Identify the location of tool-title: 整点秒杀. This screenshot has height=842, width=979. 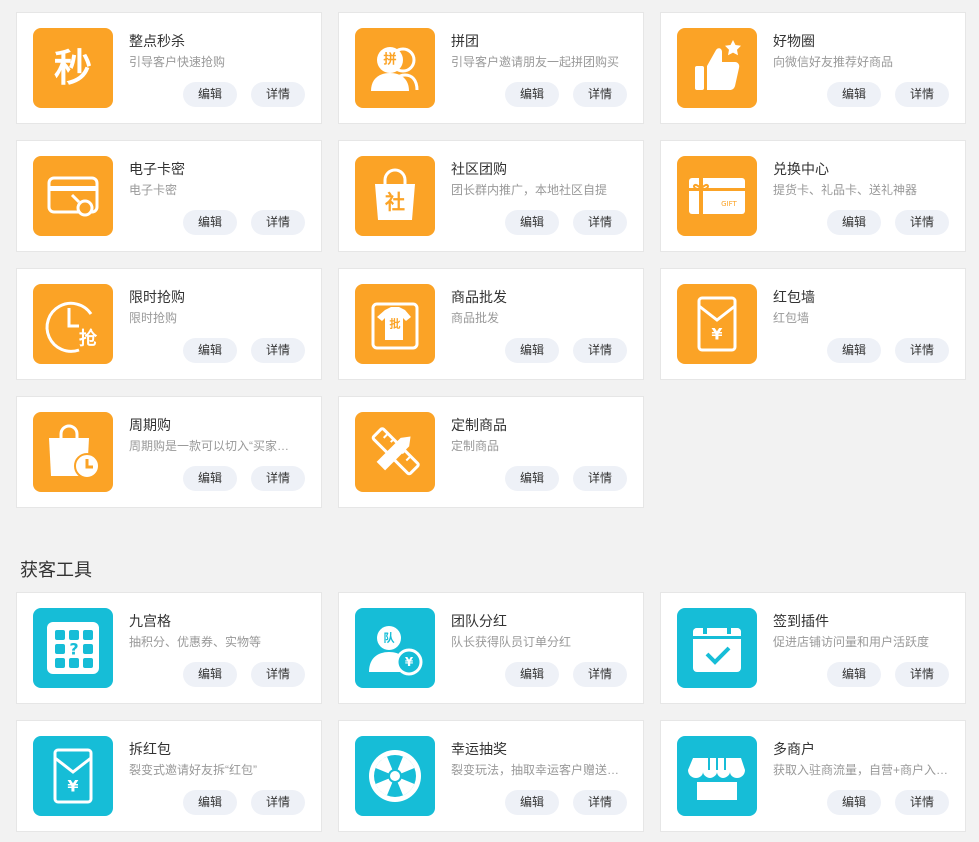
(157, 41).